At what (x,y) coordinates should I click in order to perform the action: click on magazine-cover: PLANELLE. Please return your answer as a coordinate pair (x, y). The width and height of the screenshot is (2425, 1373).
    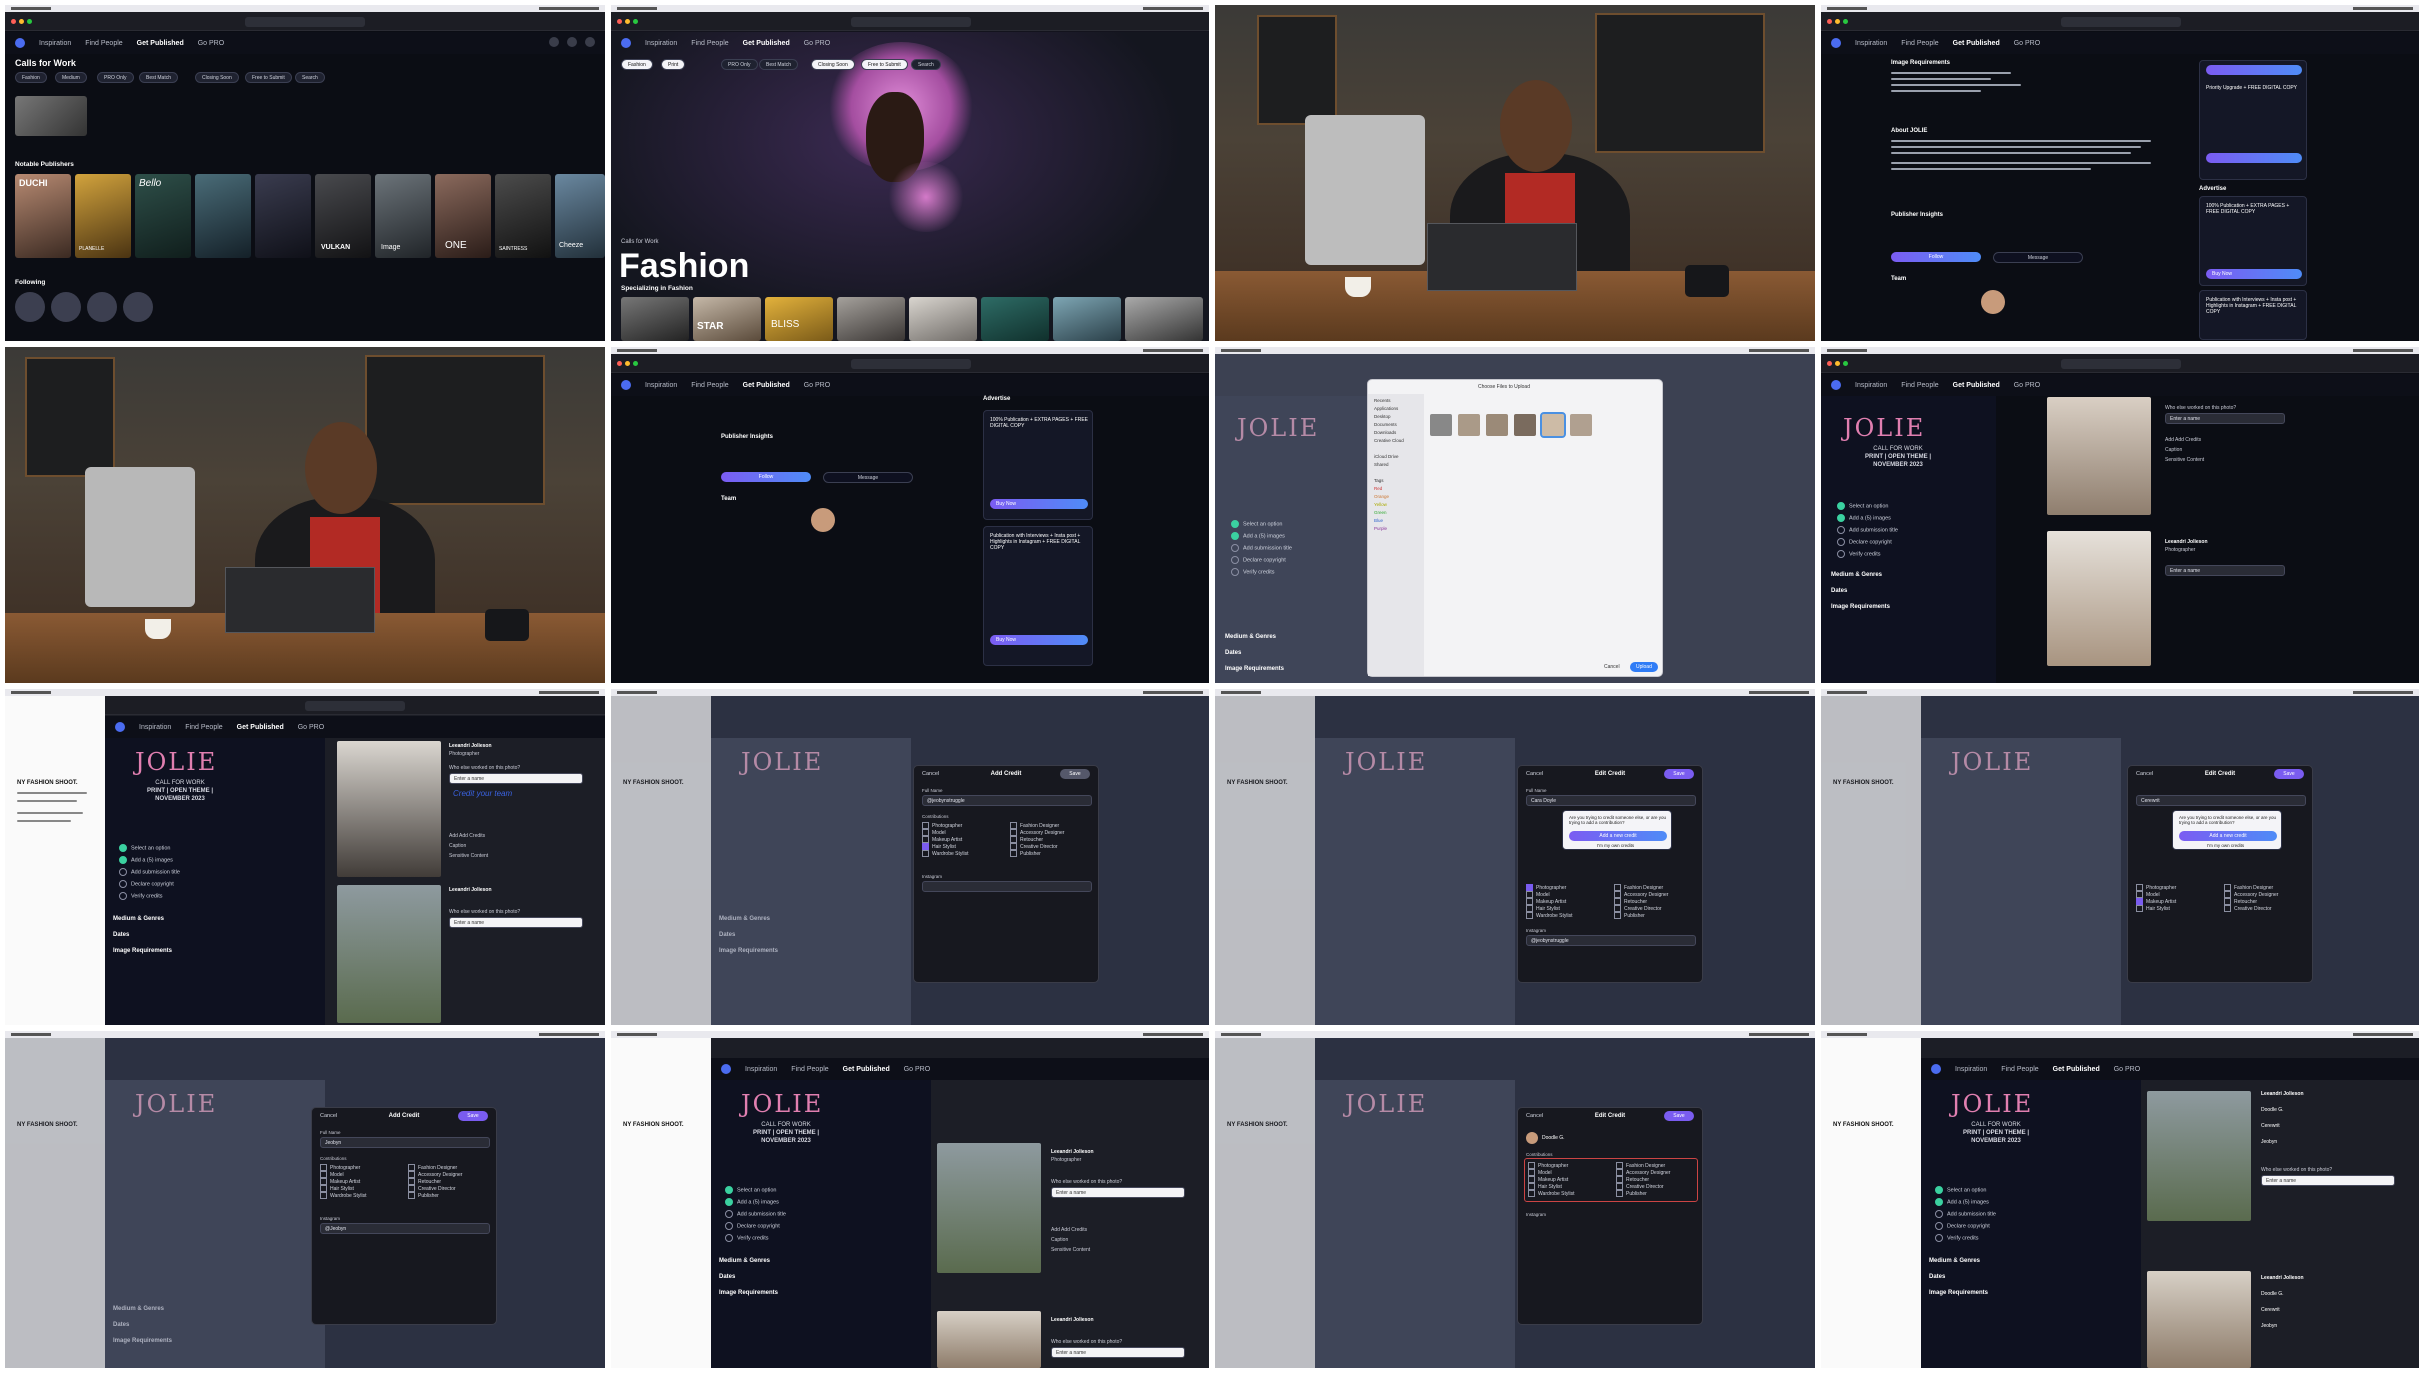
    Looking at the image, I should click on (103, 216).